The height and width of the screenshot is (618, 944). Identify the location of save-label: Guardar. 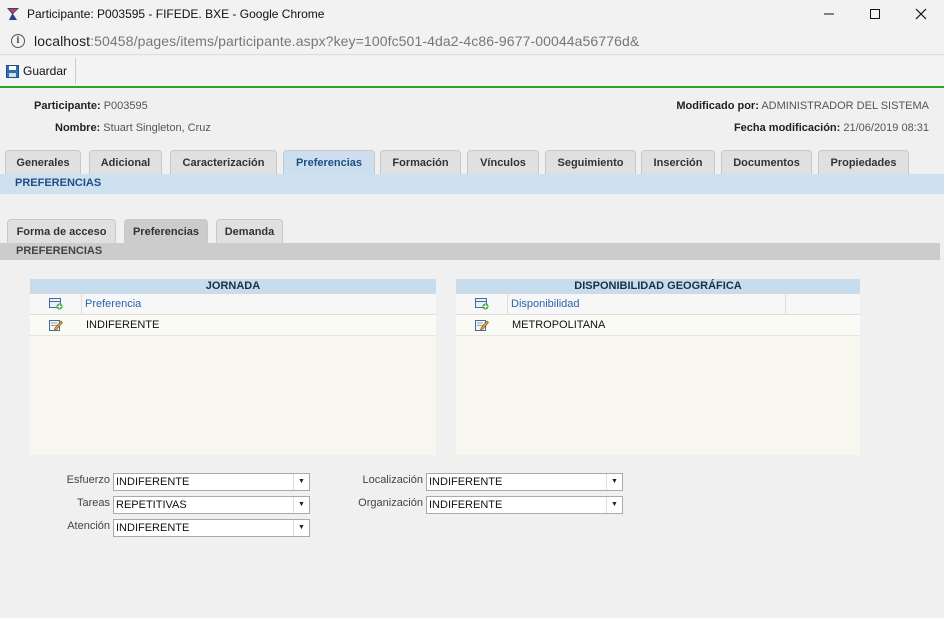
(45, 71).